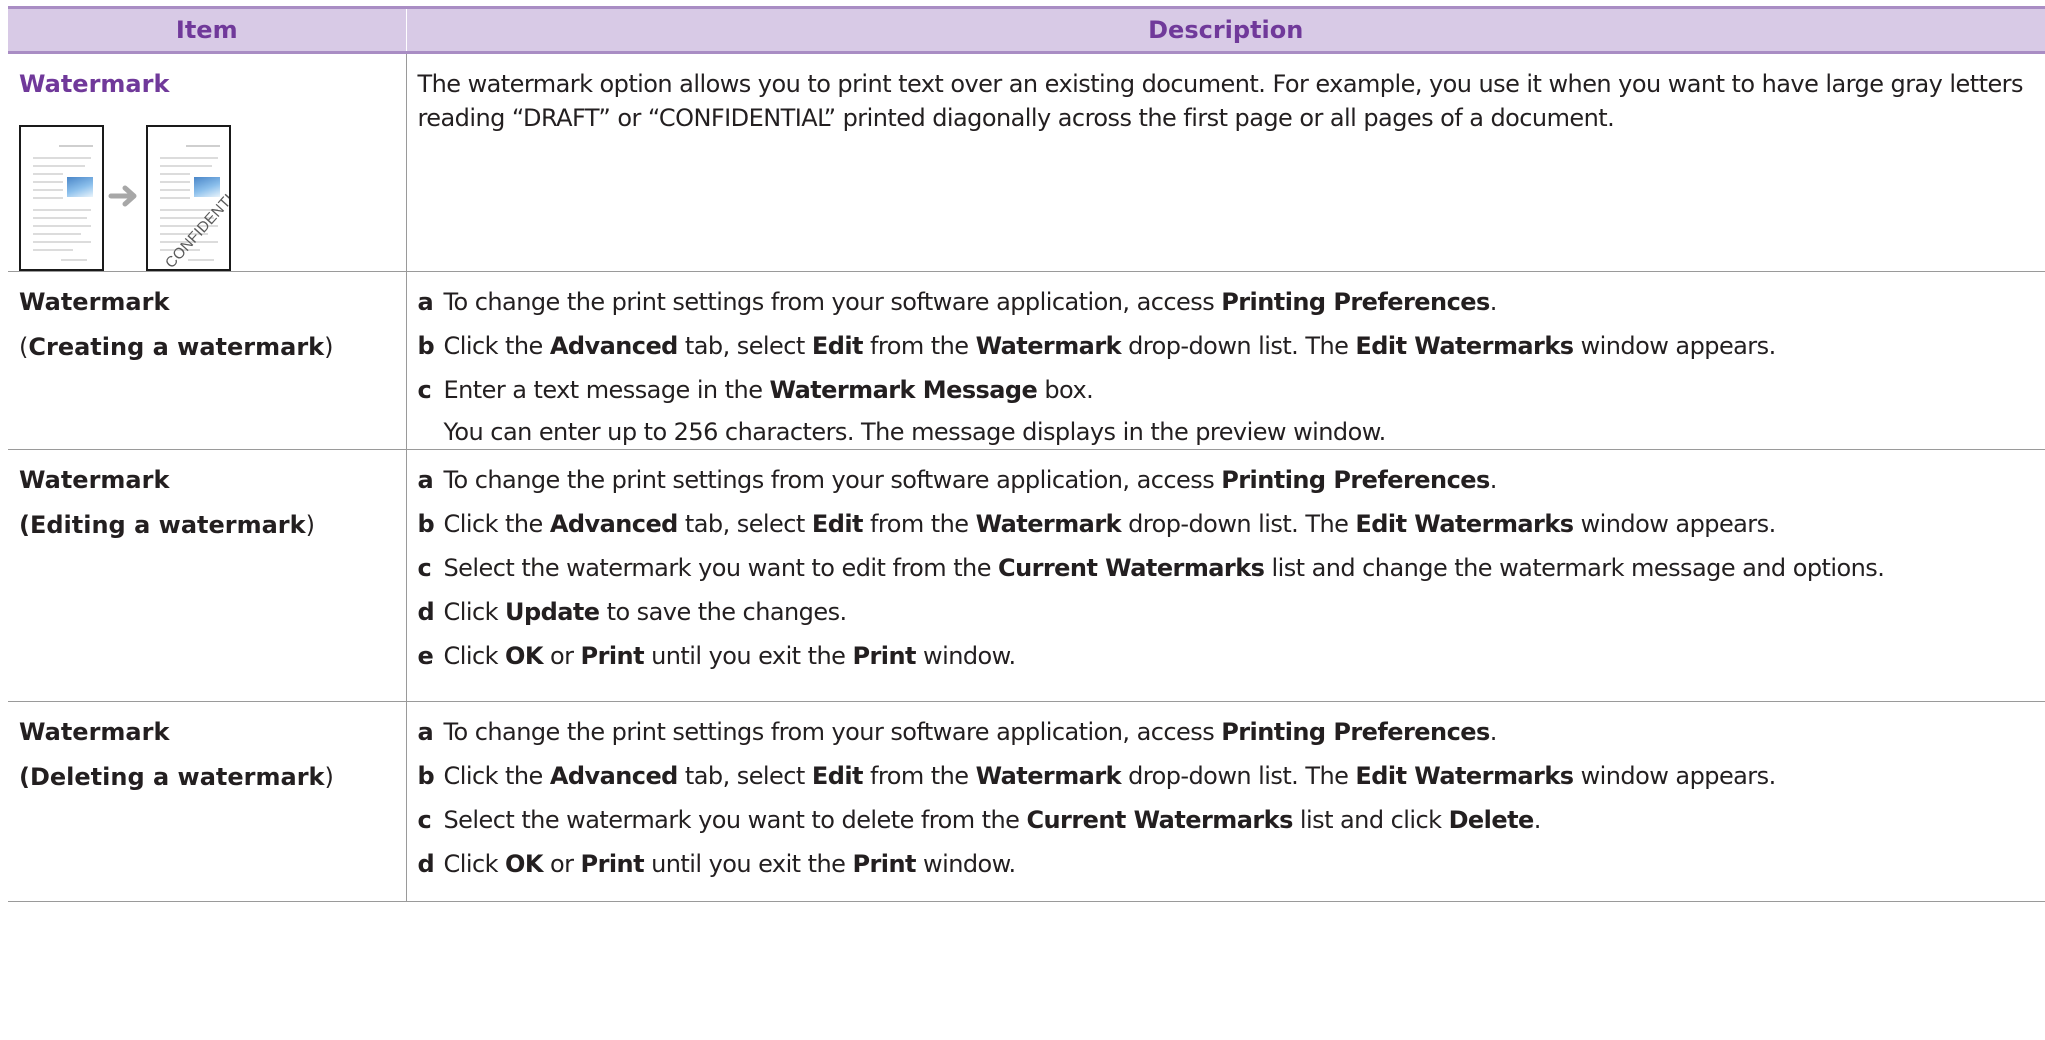  I want to click on step-emphasis: Update, so click(552, 612).